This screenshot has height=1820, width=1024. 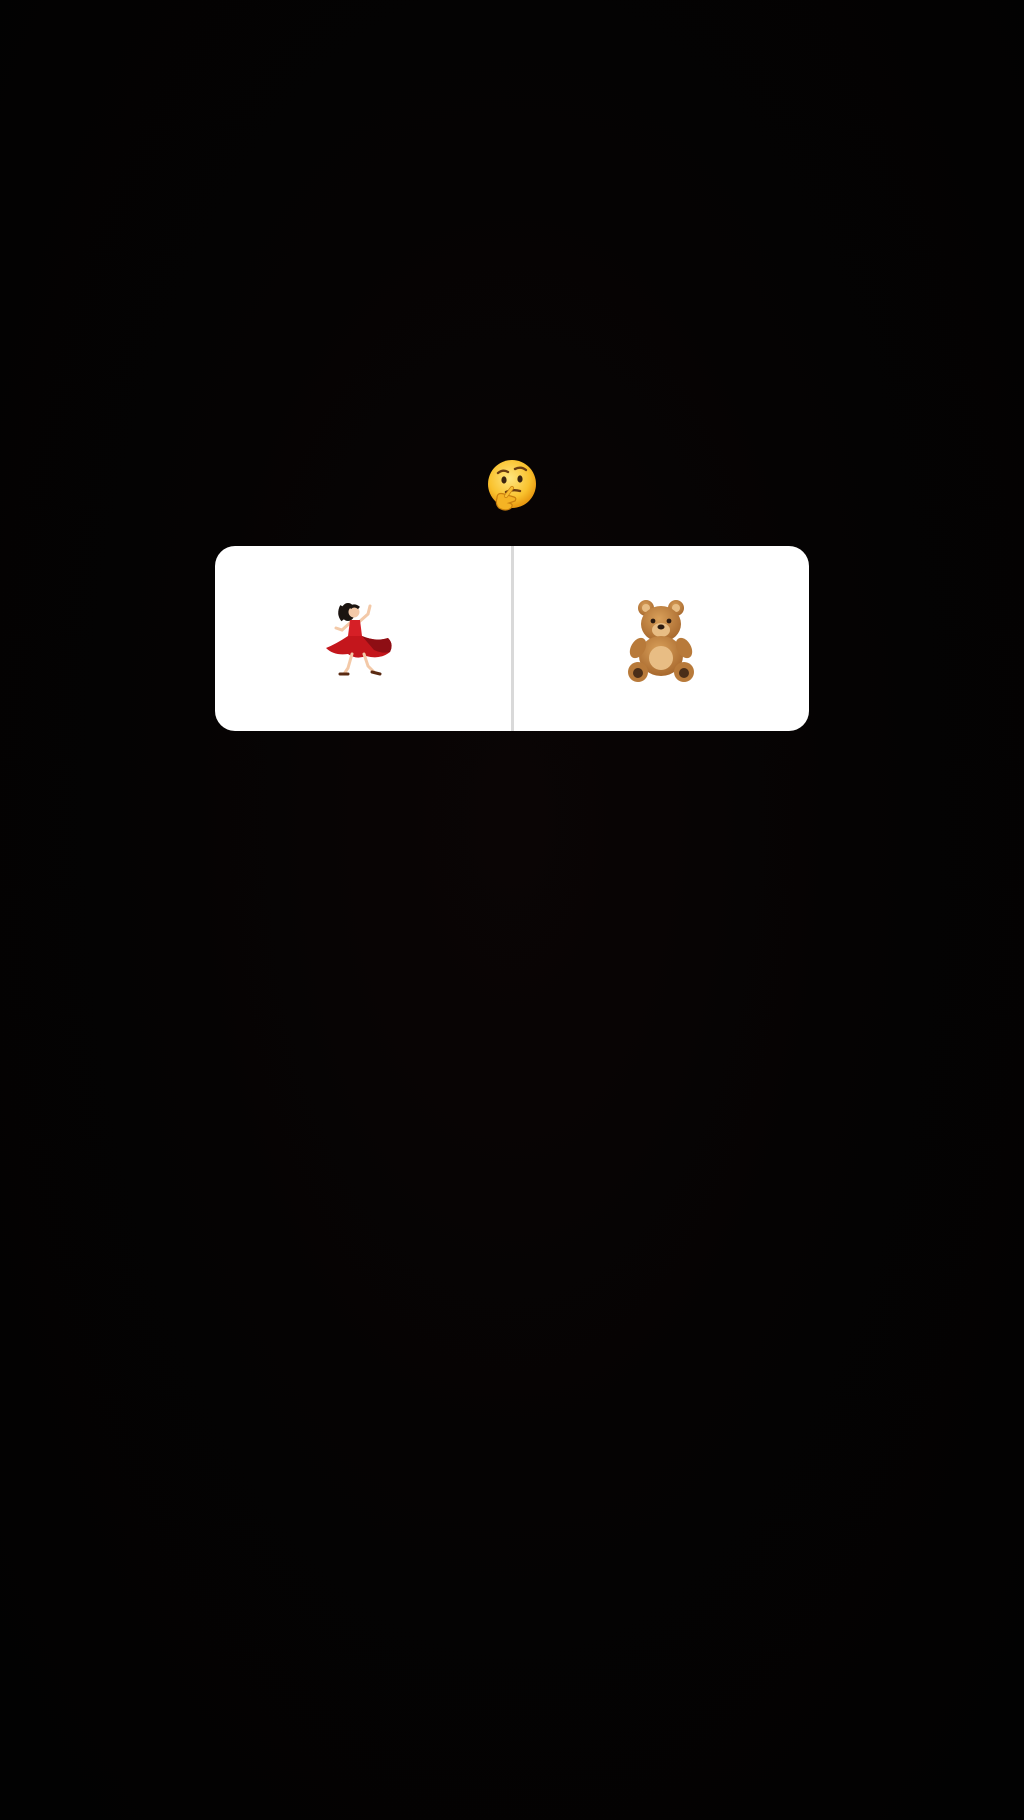 I want to click on poll-question, so click(x=512, y=486).